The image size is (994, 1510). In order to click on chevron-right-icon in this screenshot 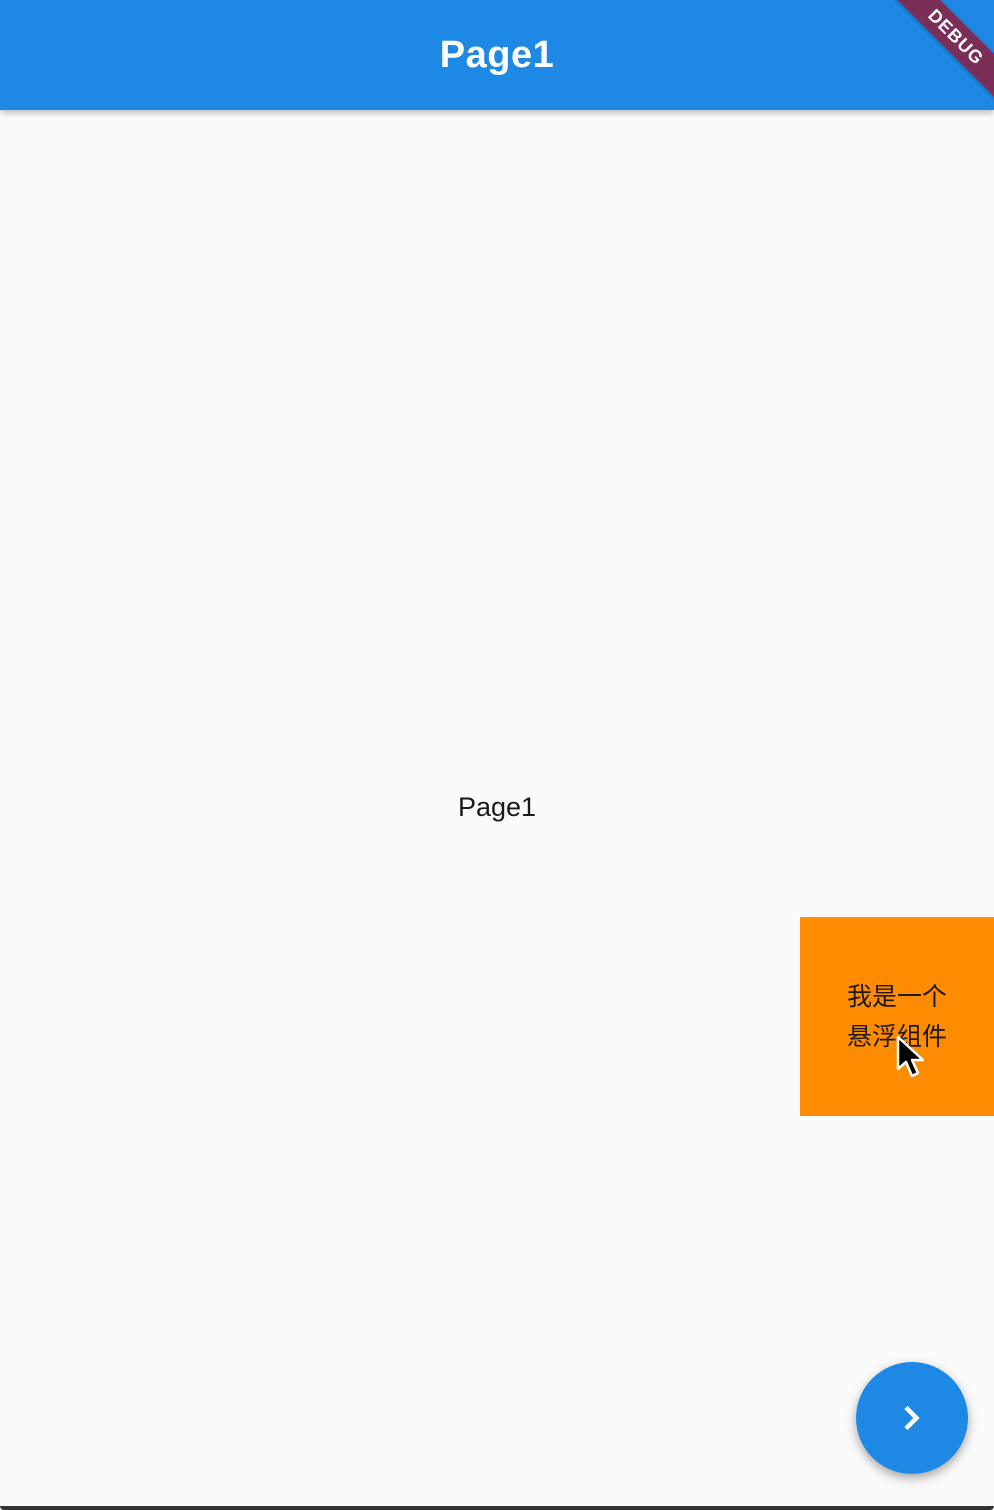, I will do `click(912, 1418)`.